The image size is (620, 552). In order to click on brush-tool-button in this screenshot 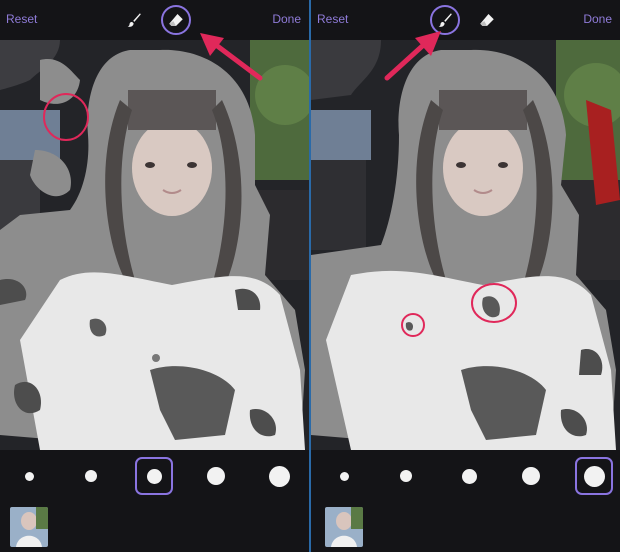, I will do `click(134, 20)`.